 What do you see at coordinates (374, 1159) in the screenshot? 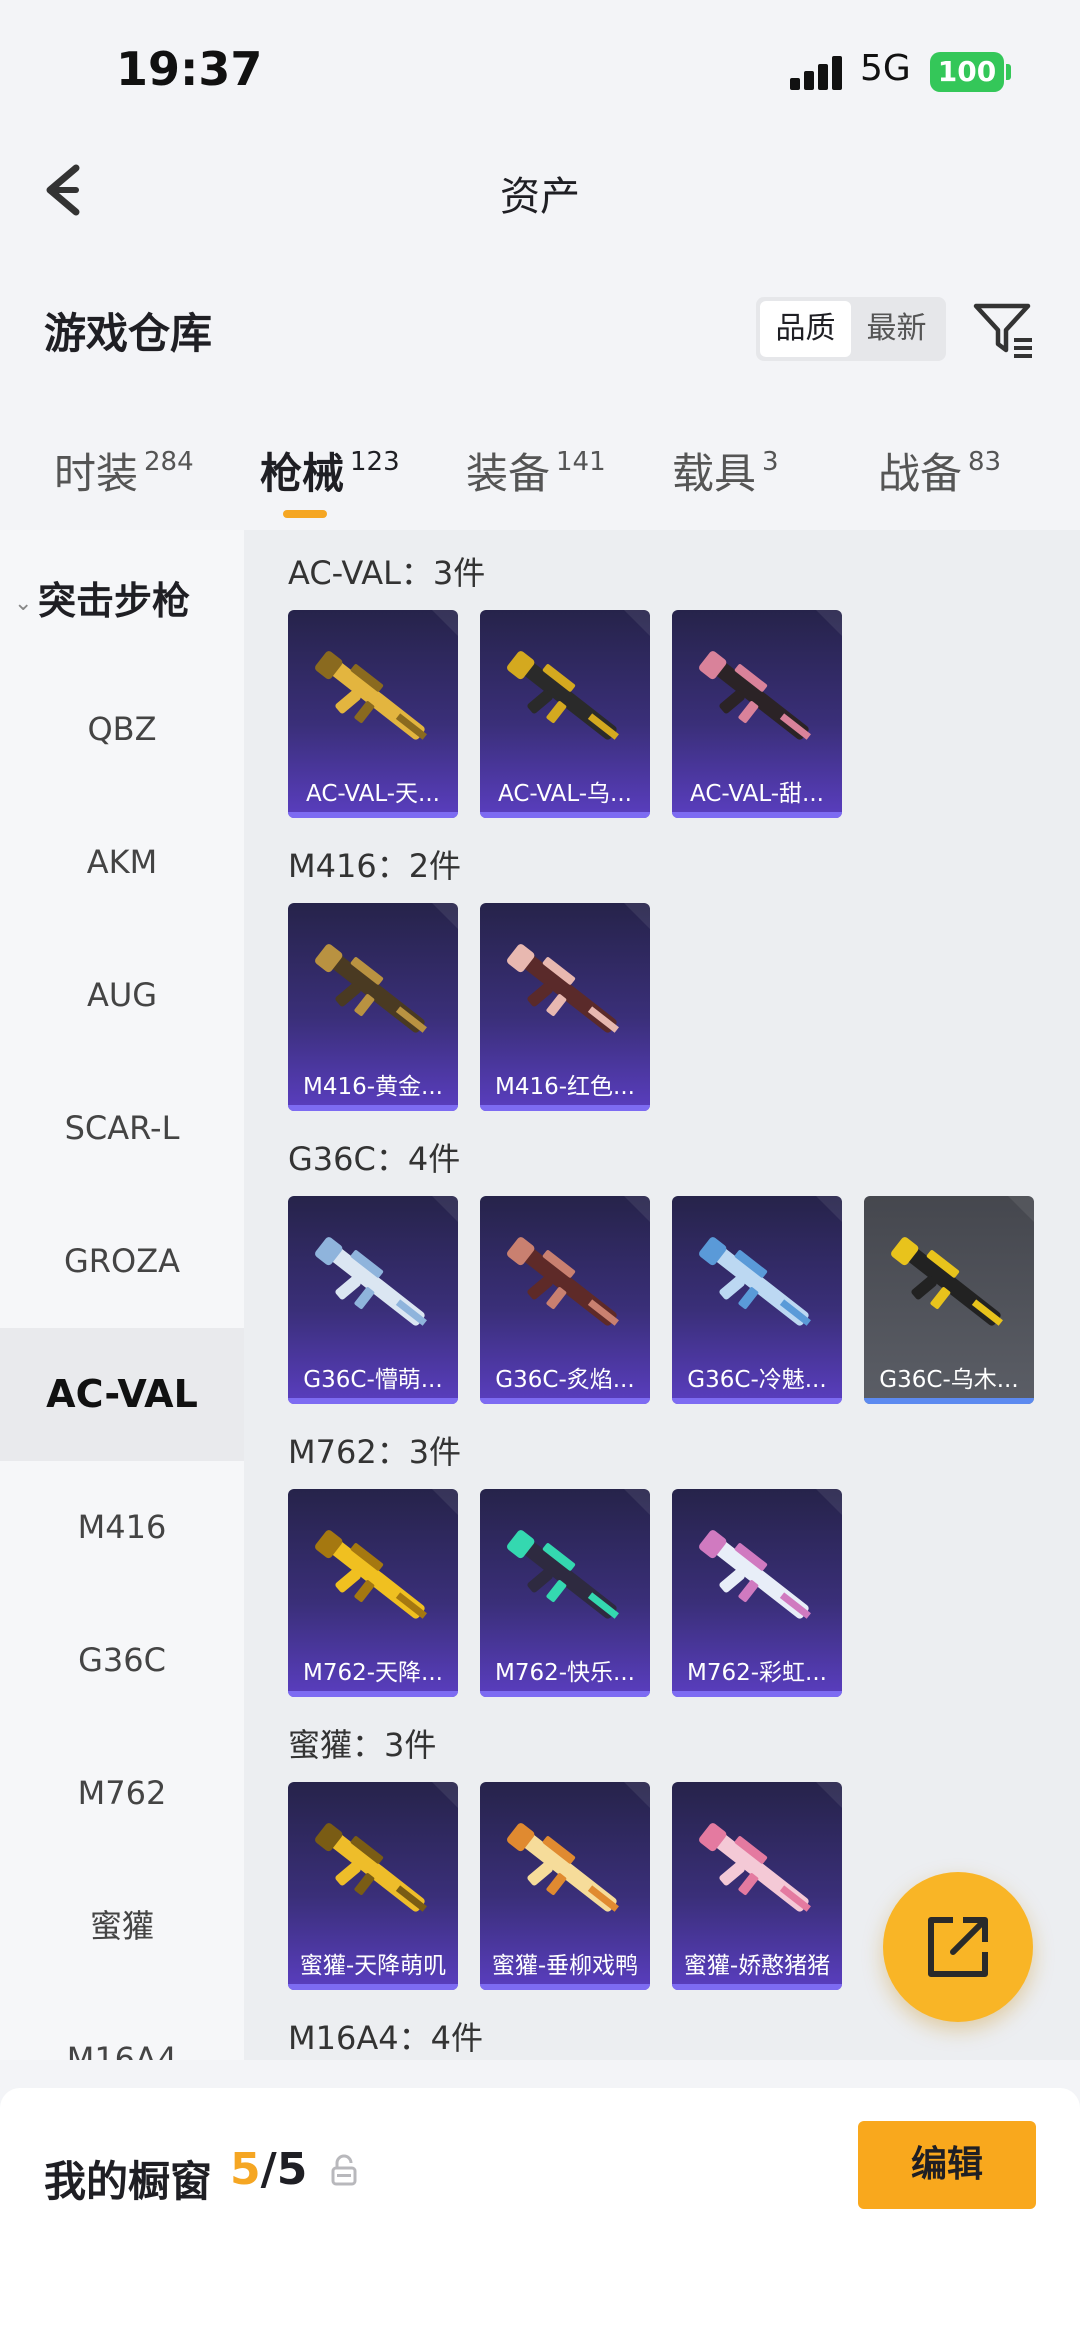
I see `group-title: G36C：4件` at bounding box center [374, 1159].